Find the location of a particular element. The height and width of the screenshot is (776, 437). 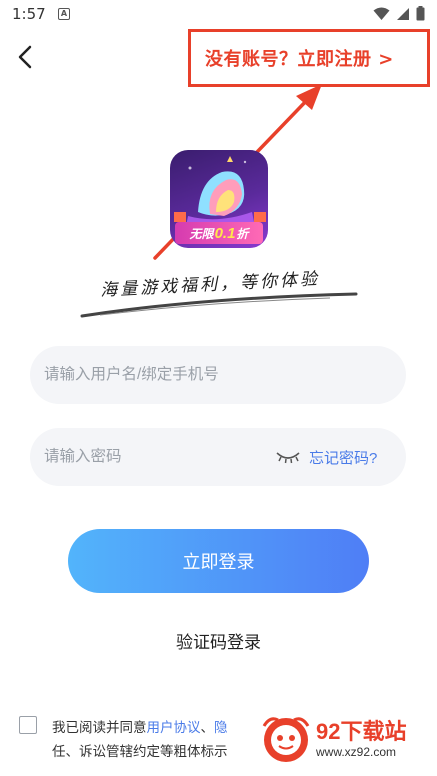

app-logo: 无限 0.1 折 is located at coordinates (219, 199).